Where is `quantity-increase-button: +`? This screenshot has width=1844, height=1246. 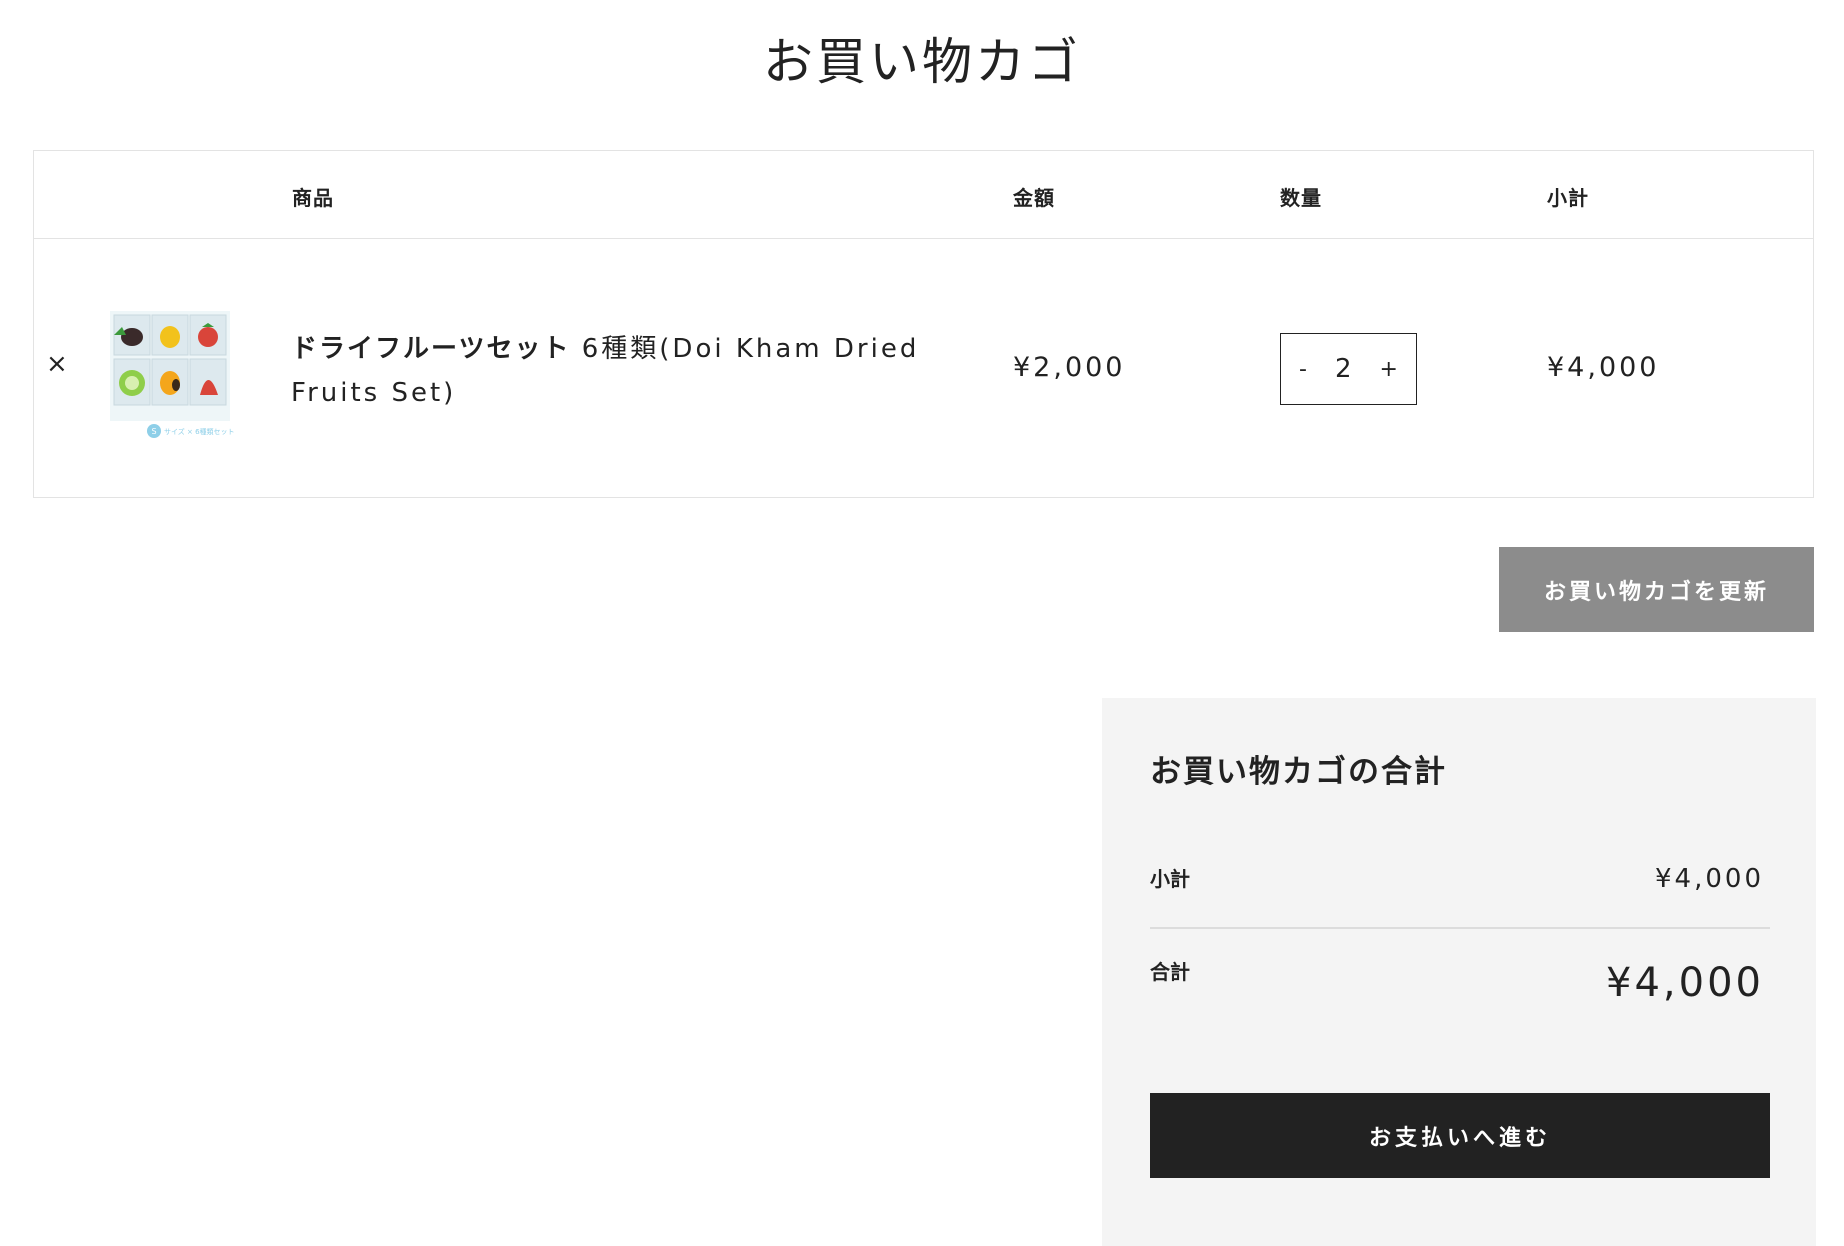
quantity-increase-button: + is located at coordinates (1389, 369).